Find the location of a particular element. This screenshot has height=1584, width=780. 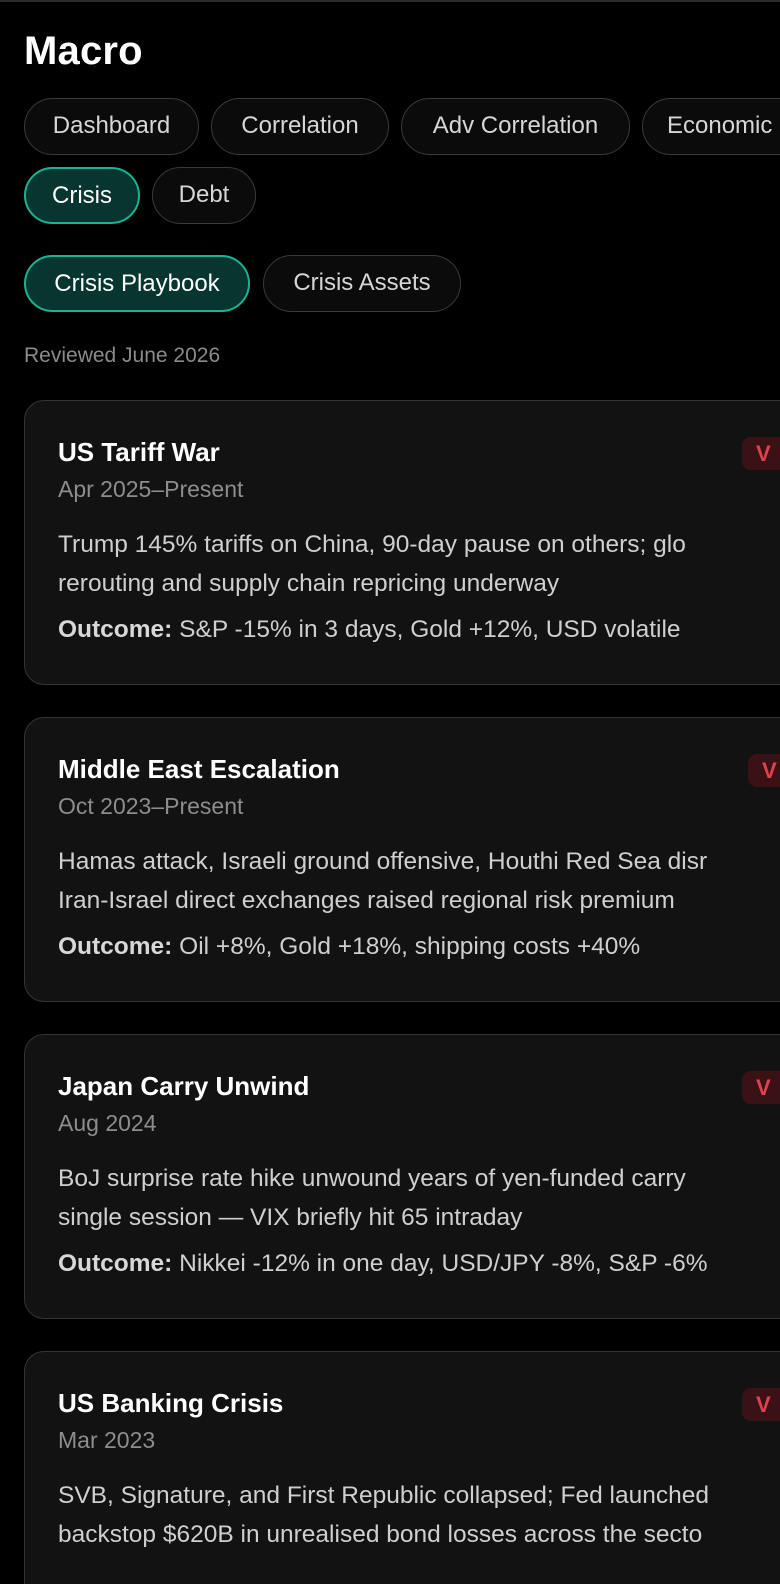

tab-dashboard: Dashboard is located at coordinates (111, 126).